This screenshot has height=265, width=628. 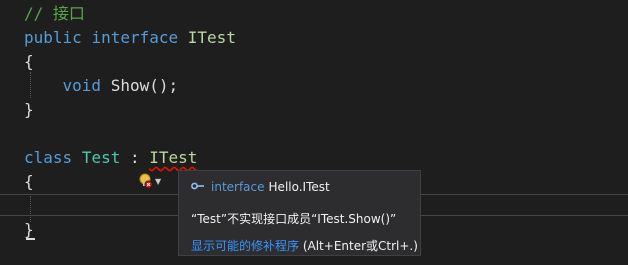 I want to click on dropdown-caret-icon: ▼, so click(x=158, y=181).